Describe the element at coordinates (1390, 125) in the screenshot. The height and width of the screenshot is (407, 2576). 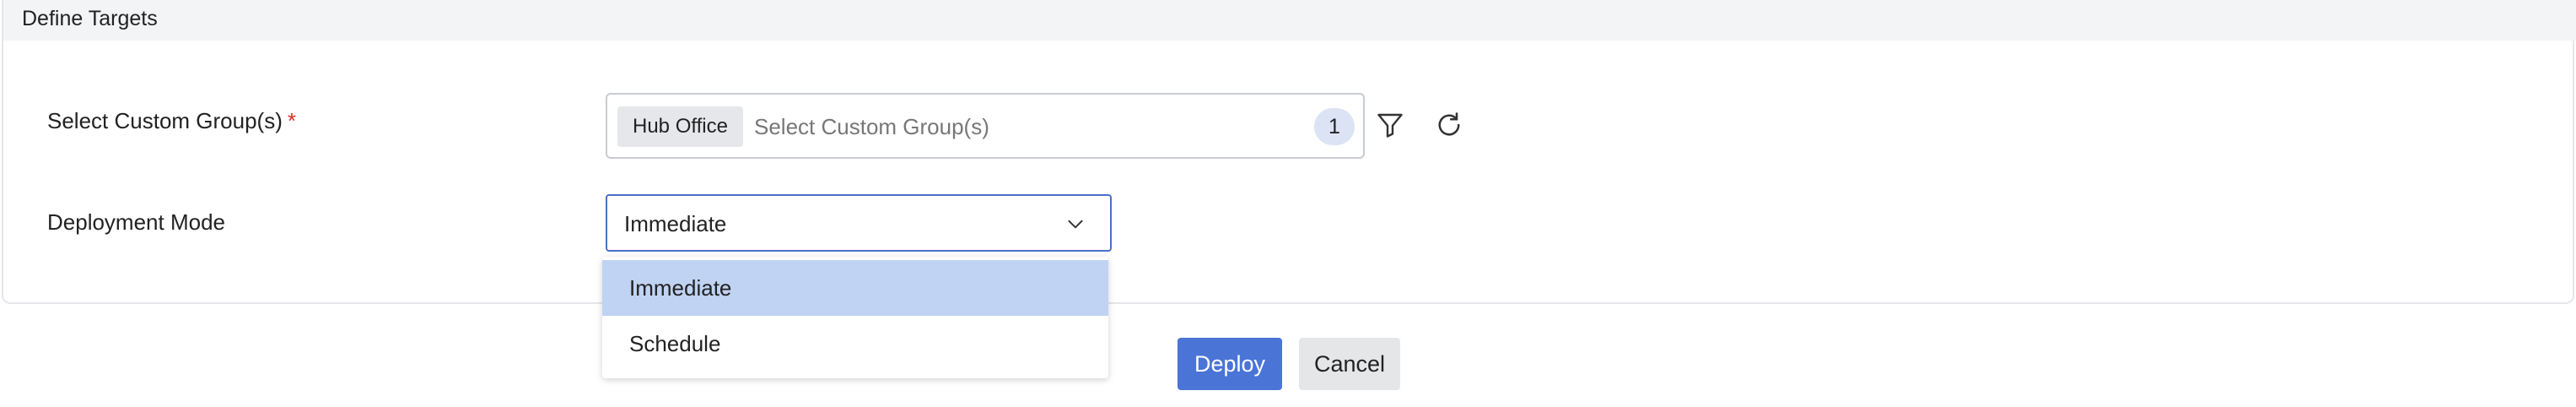
I see `filter-icon` at that location.